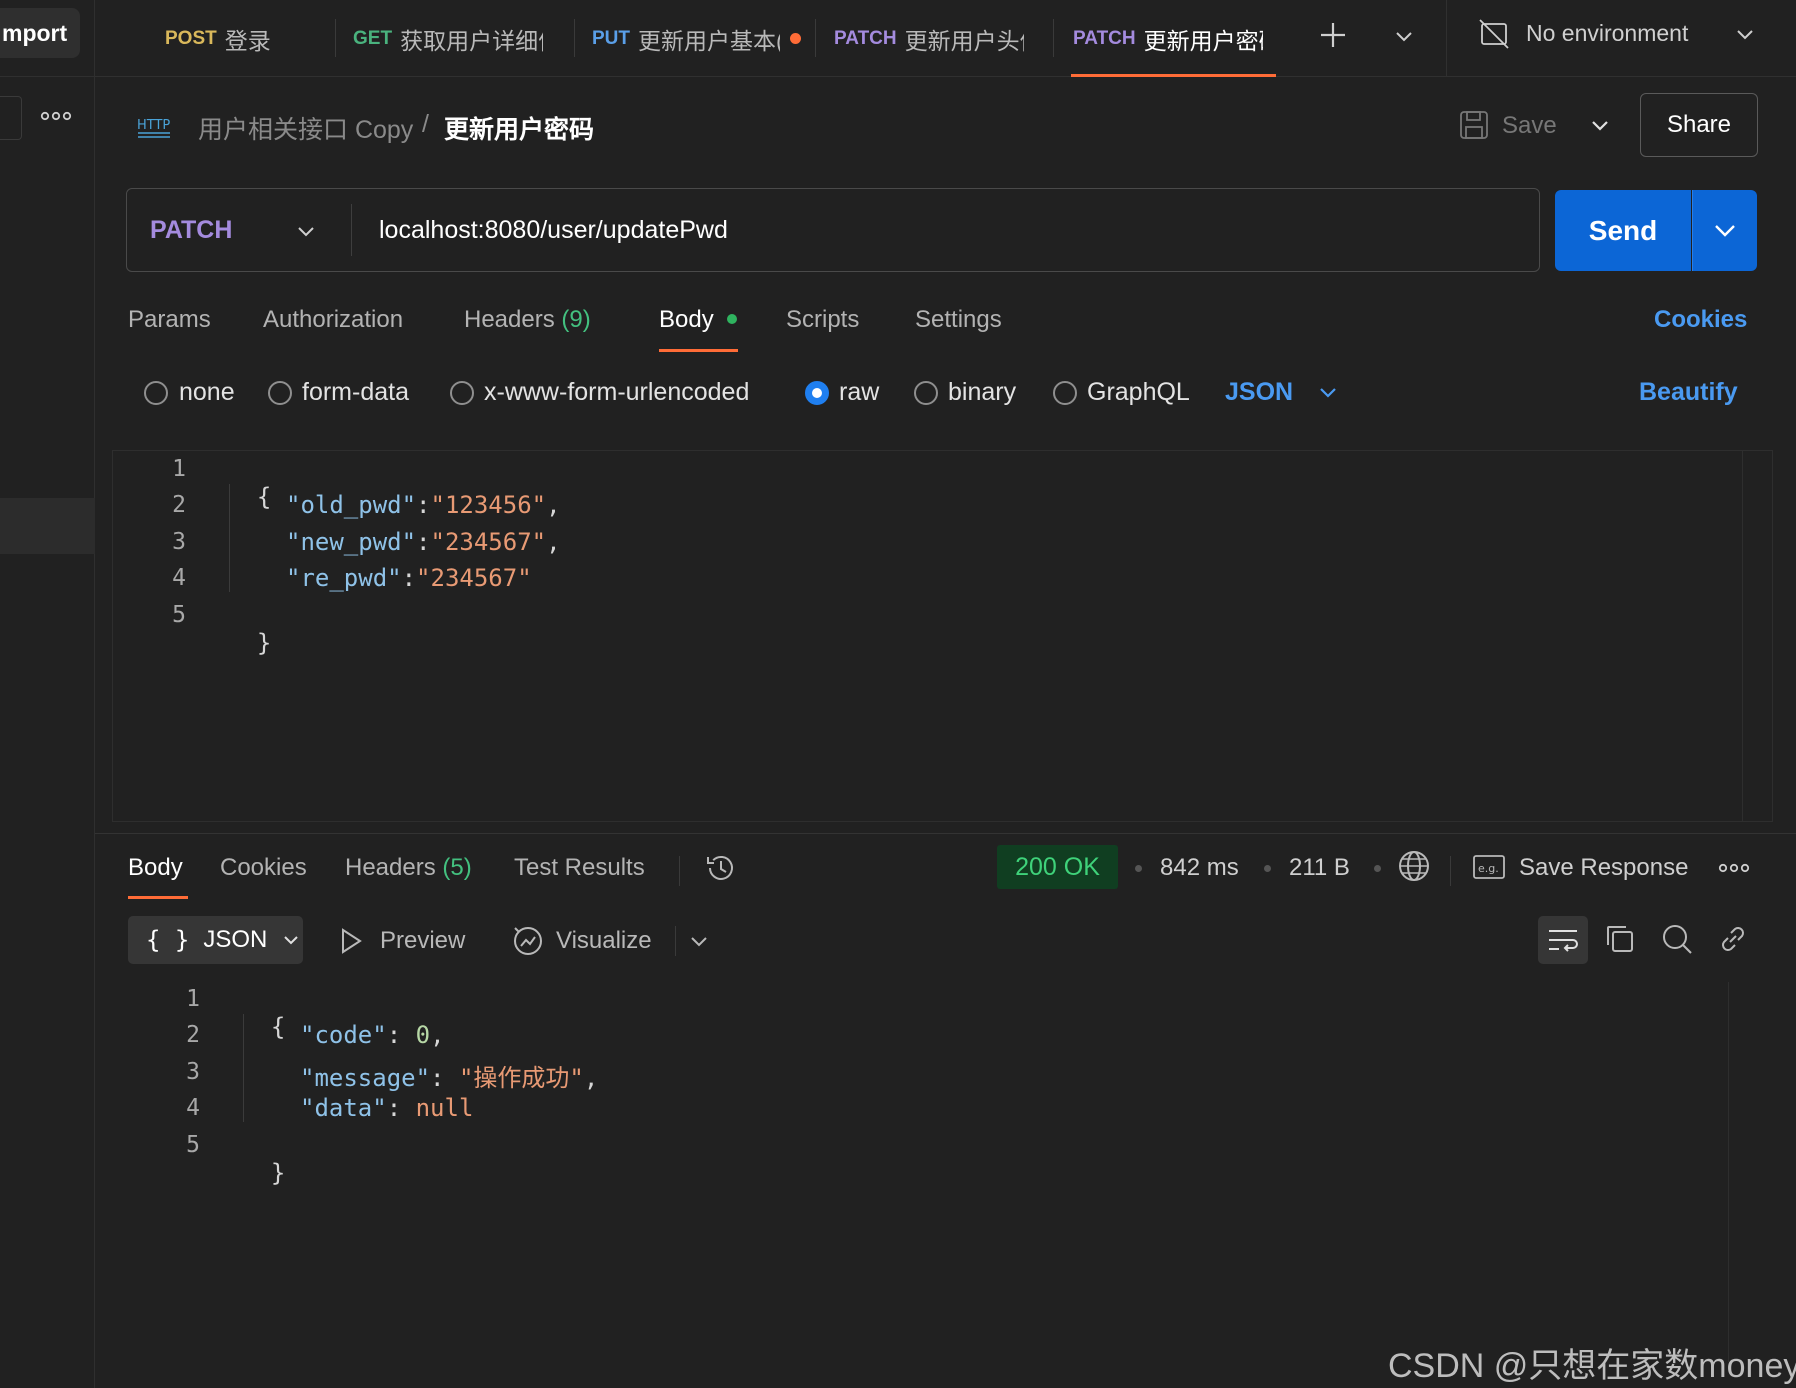 The height and width of the screenshot is (1388, 1796). Describe the element at coordinates (156, 393) in the screenshot. I see `radio-none` at that location.